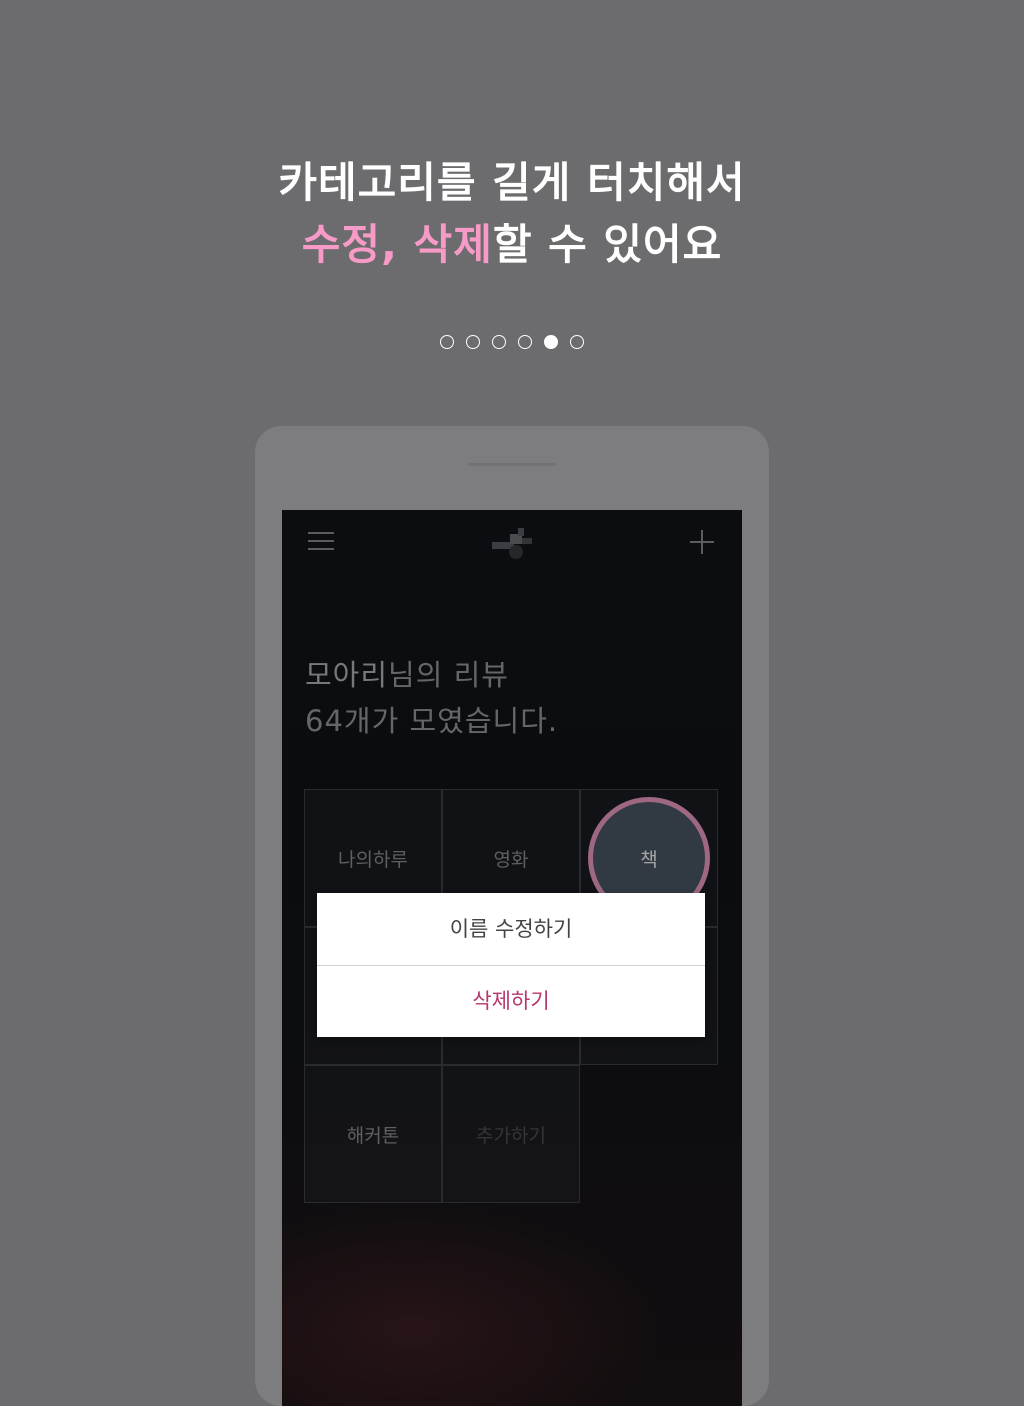  Describe the element at coordinates (347, 675) in the screenshot. I see `user-name: 모아리` at that location.